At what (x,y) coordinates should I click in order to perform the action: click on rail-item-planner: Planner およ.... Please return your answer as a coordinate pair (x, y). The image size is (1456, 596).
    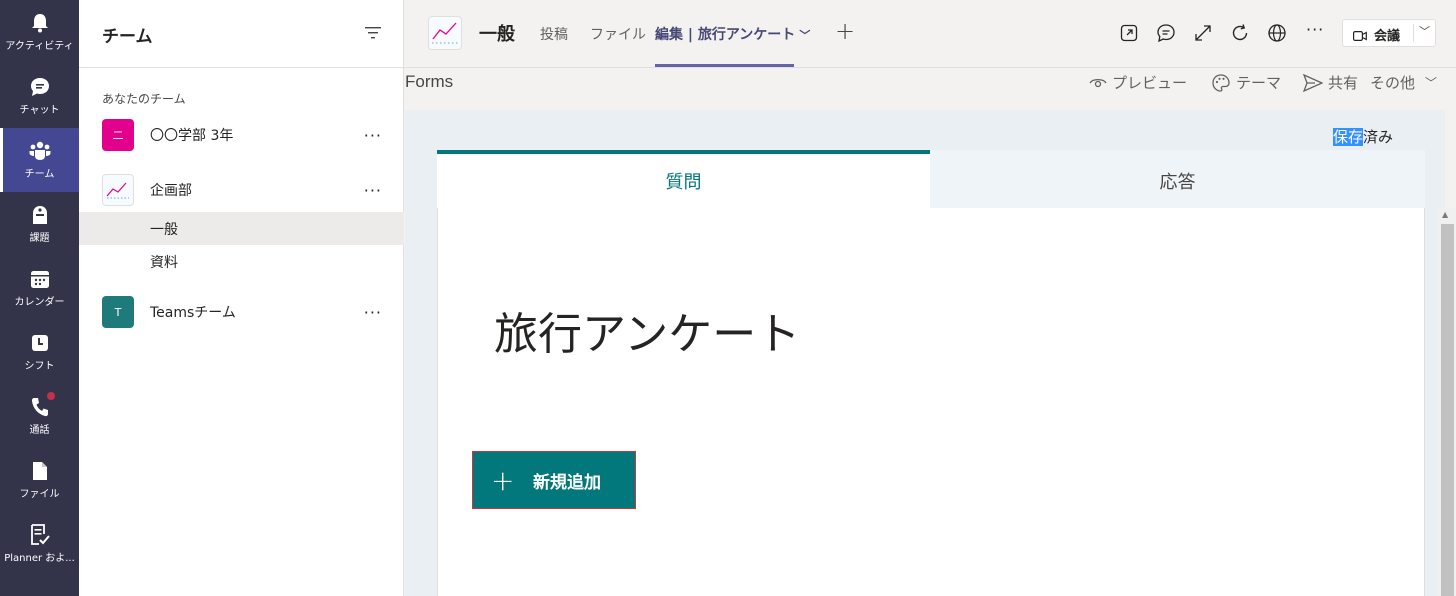
    Looking at the image, I should click on (39, 544).